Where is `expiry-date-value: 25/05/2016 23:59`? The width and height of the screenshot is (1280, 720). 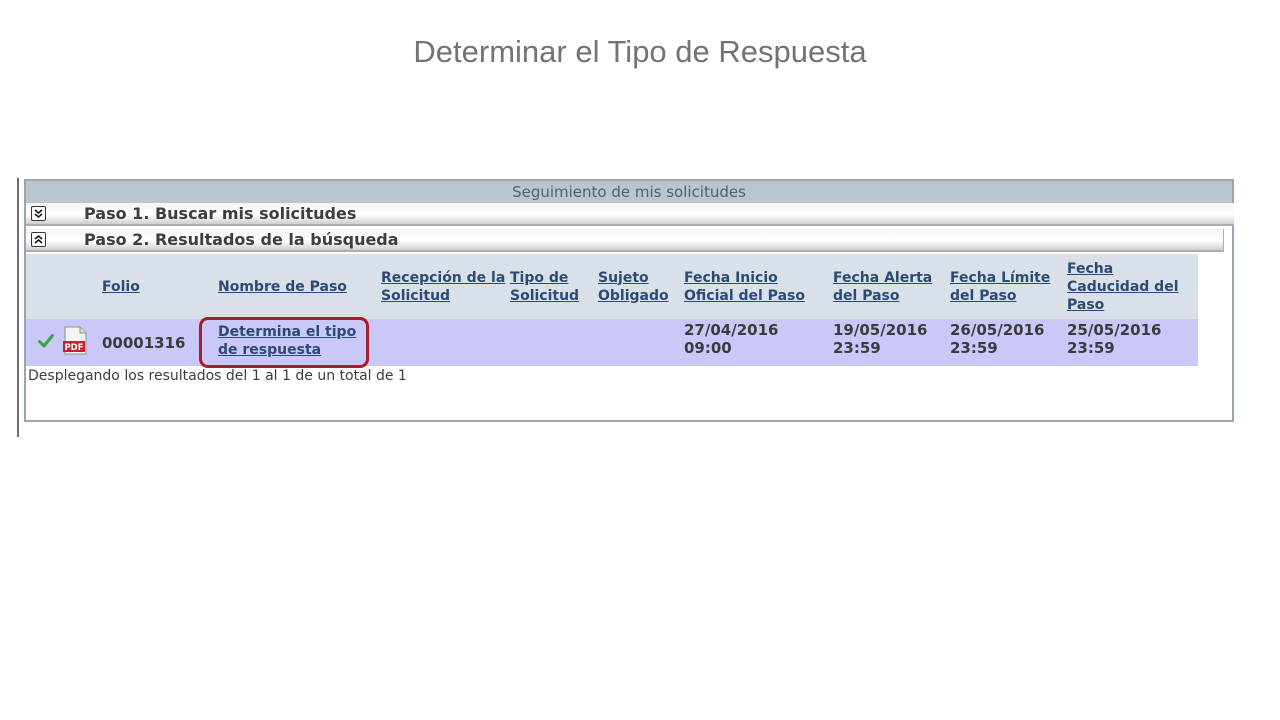
expiry-date-value: 25/05/2016 23:59 is located at coordinates (1132, 342).